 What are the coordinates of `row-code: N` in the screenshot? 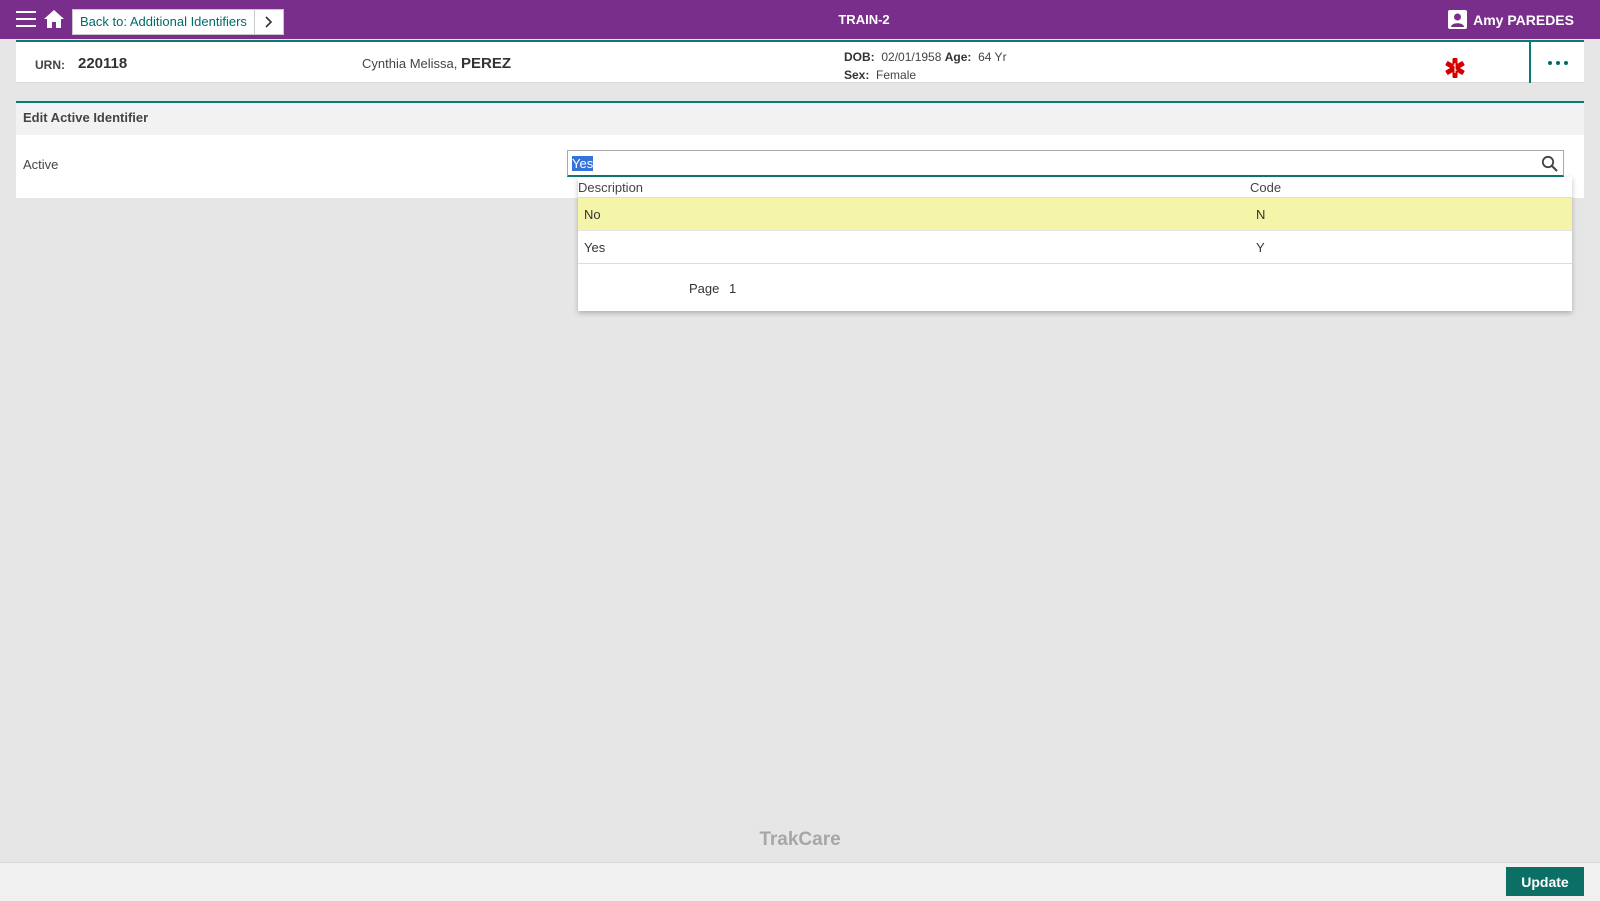 It's located at (1261, 214).